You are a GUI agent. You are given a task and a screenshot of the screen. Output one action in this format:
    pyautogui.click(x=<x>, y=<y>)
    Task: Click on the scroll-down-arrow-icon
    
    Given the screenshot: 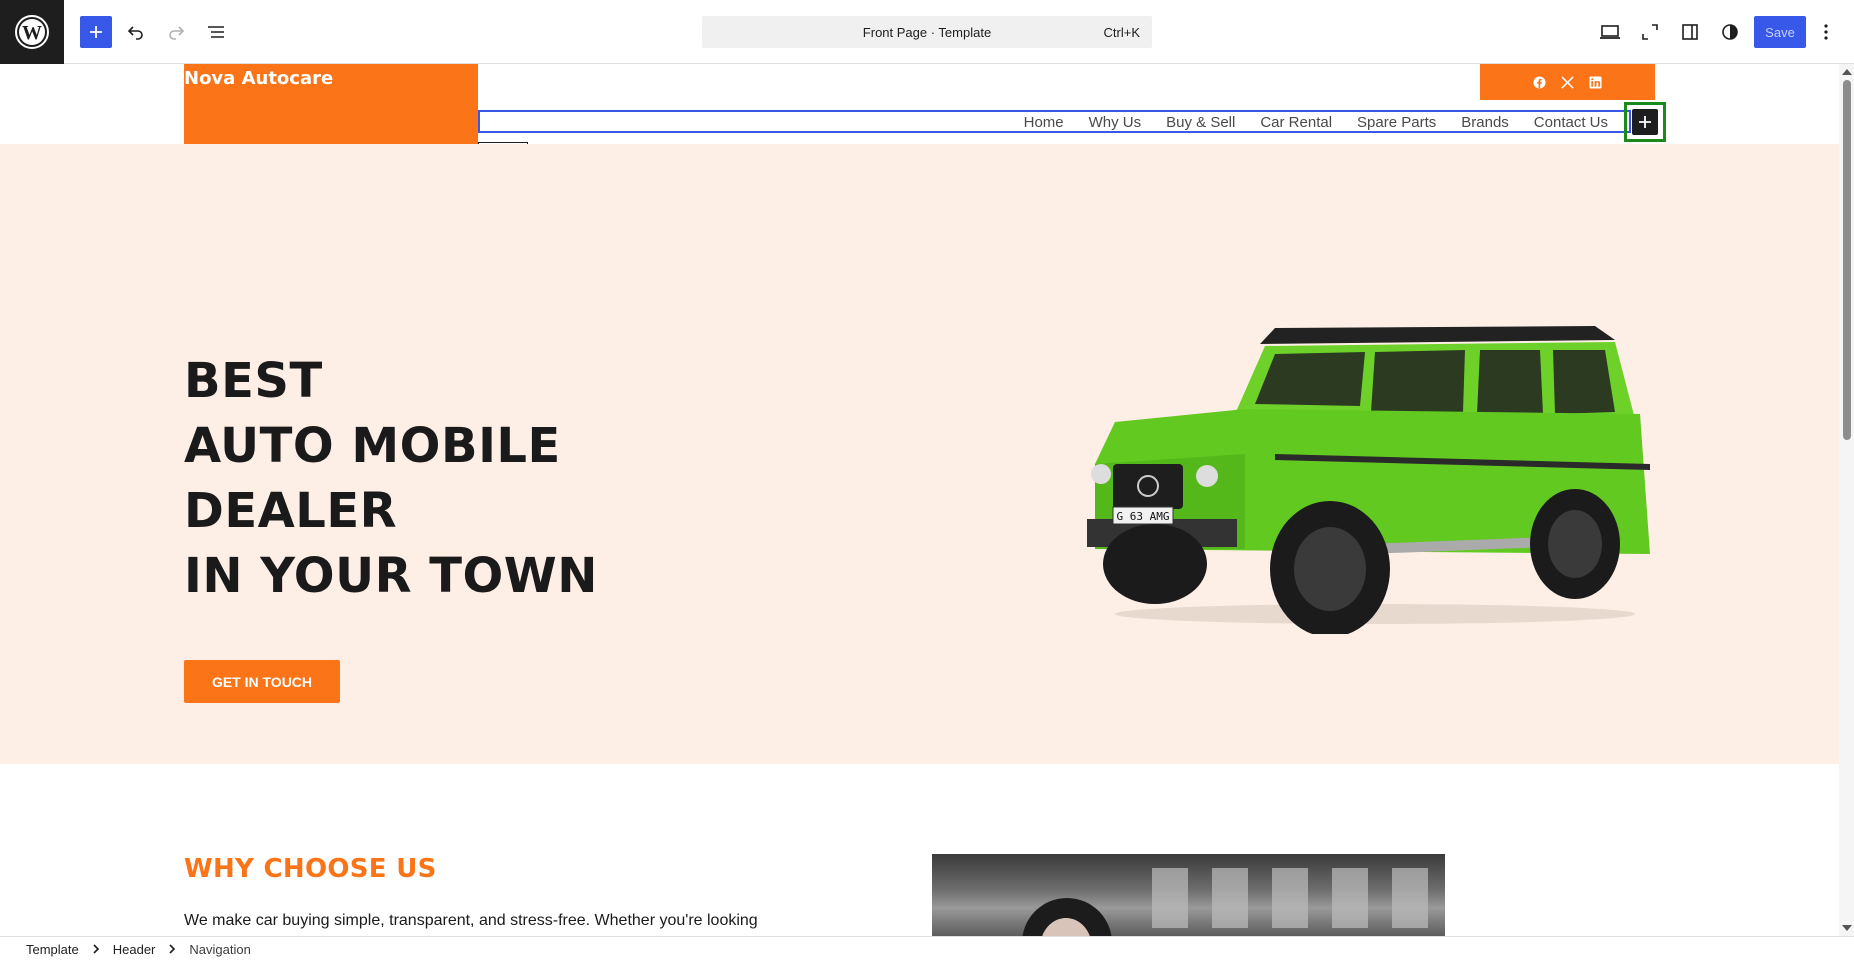 What is the action you would take?
    pyautogui.click(x=1847, y=928)
    